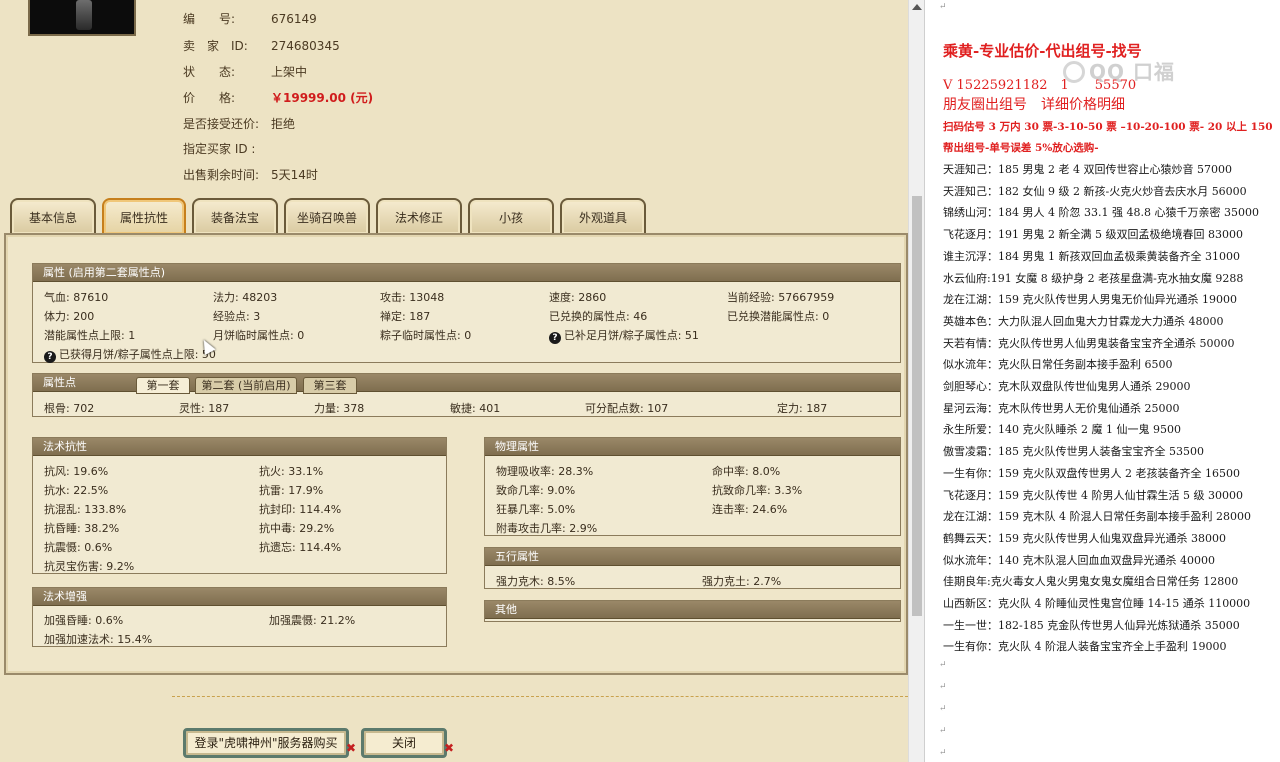 This screenshot has height=762, width=1280. Describe the element at coordinates (407, 743) in the screenshot. I see `close-button: 关闭 ✖` at that location.